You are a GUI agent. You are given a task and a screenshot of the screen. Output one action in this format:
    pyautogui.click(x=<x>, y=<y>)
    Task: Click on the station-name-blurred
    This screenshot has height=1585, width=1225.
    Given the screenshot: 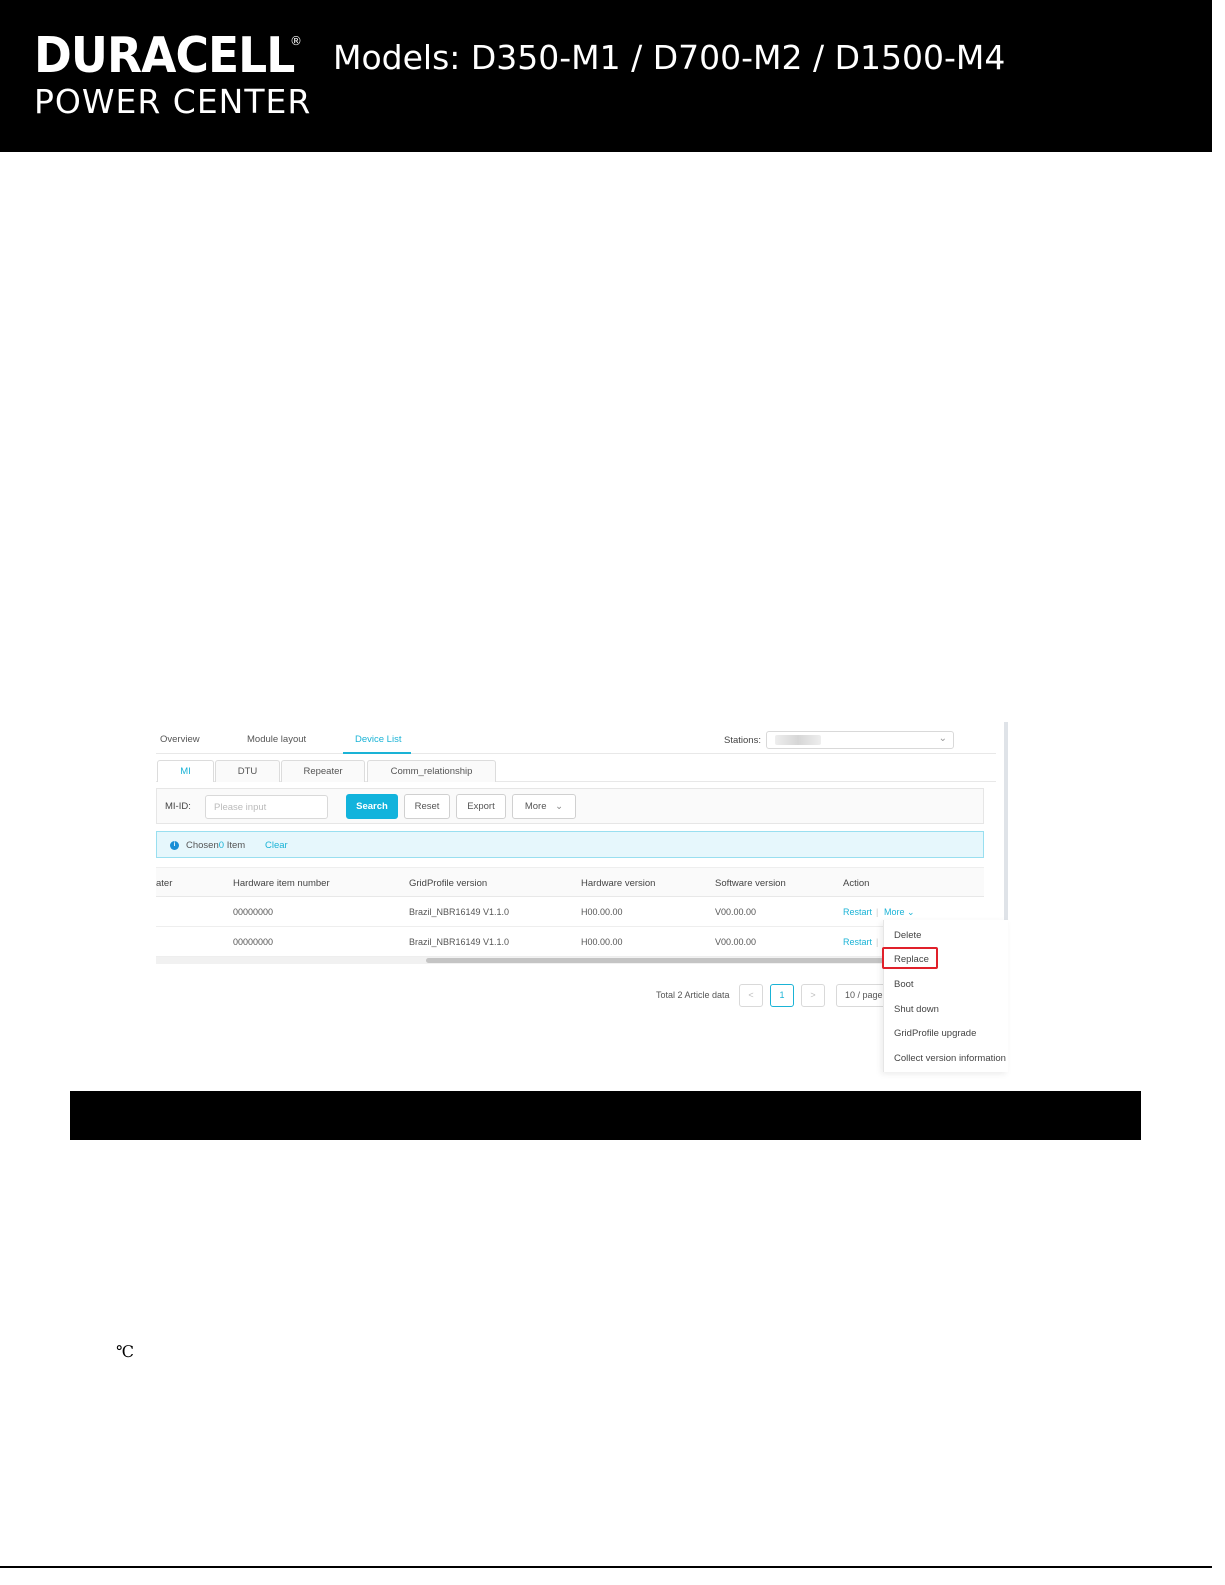 What is the action you would take?
    pyautogui.click(x=798, y=740)
    